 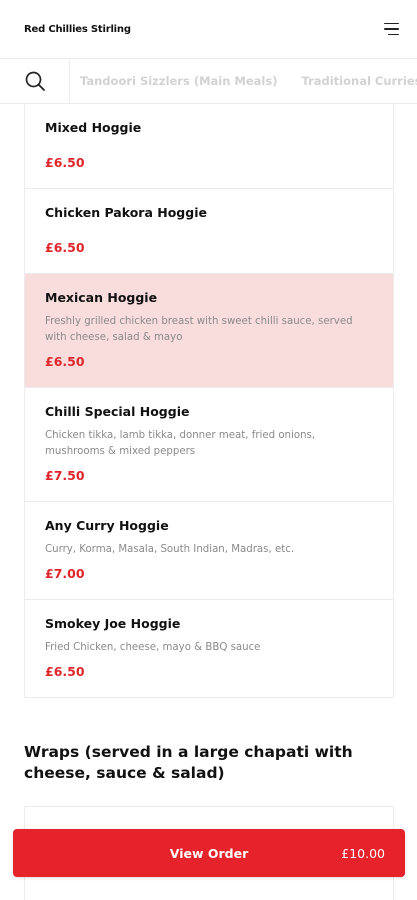 I want to click on item-price: £7.50, so click(x=65, y=475).